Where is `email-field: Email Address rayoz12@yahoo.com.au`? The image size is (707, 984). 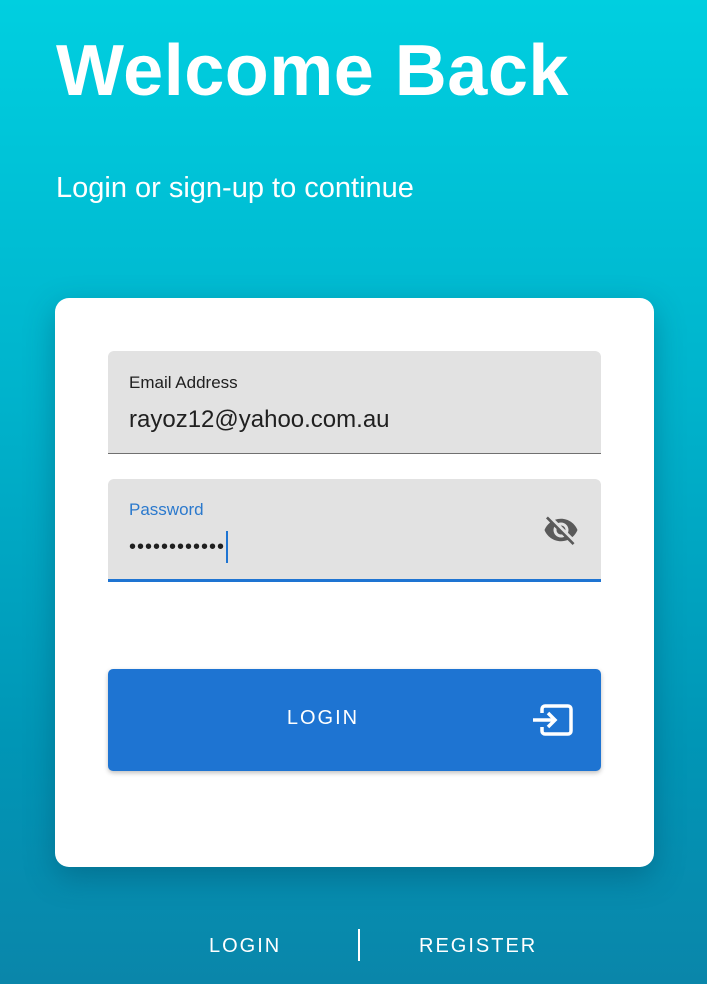
email-field: Email Address rayoz12@yahoo.com.au is located at coordinates (354, 402).